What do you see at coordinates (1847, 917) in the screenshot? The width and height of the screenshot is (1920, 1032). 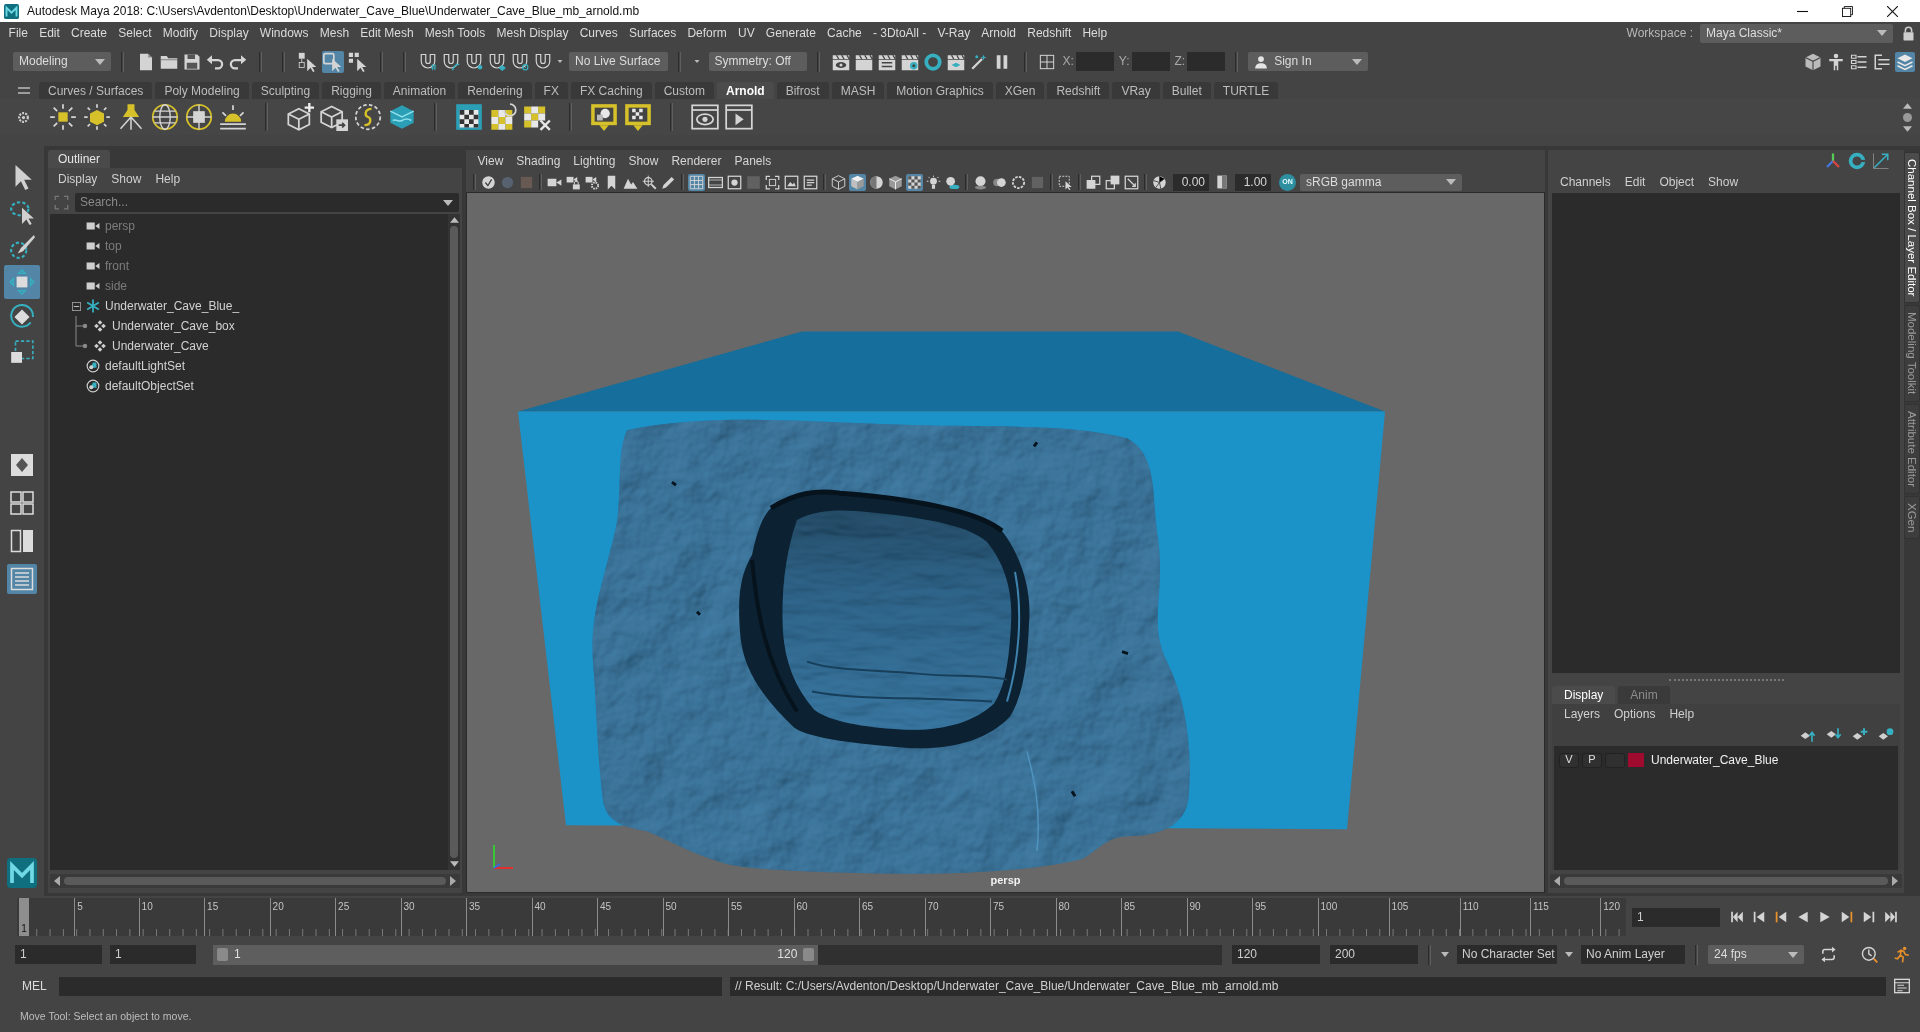 I see `key-forward-icon` at bounding box center [1847, 917].